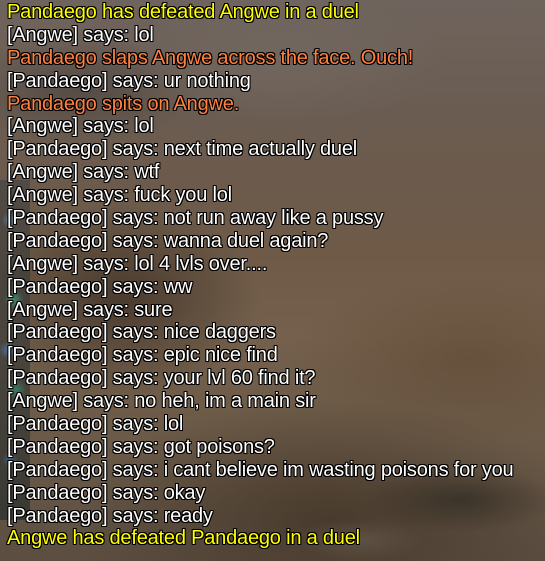 This screenshot has height=561, width=545. Describe the element at coordinates (95, 424) in the screenshot. I see `chat-message-say: [Pandaego] says: lol` at that location.